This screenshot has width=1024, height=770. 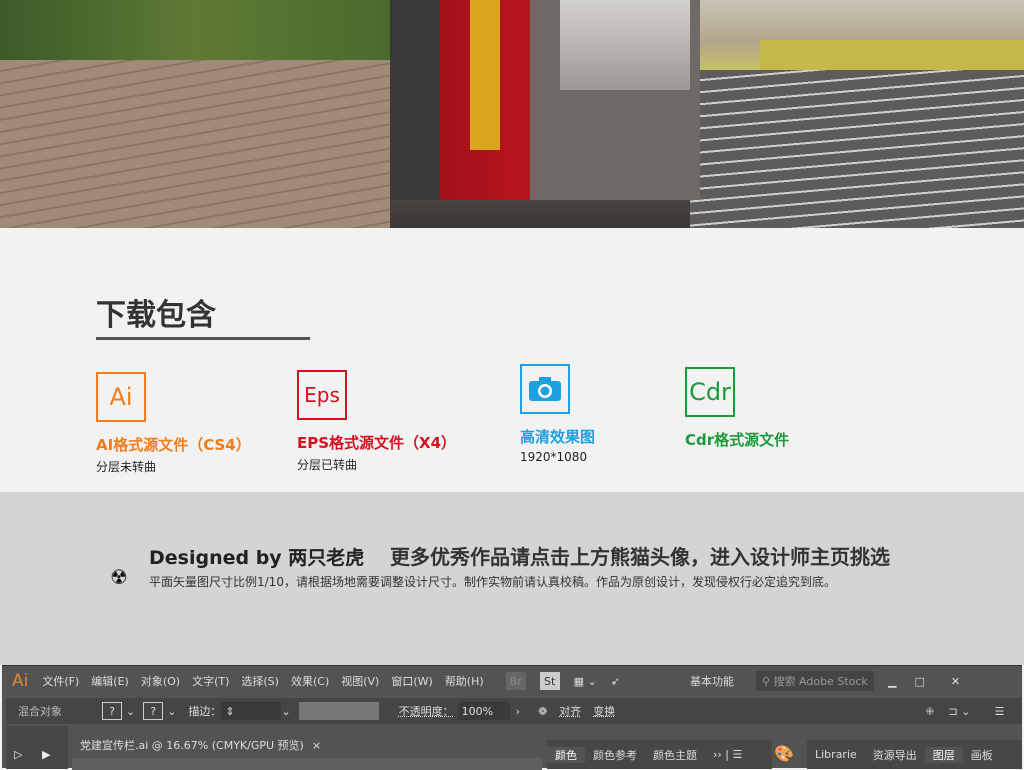 I want to click on tab-color-guide: 颜色参考, so click(x=615, y=755).